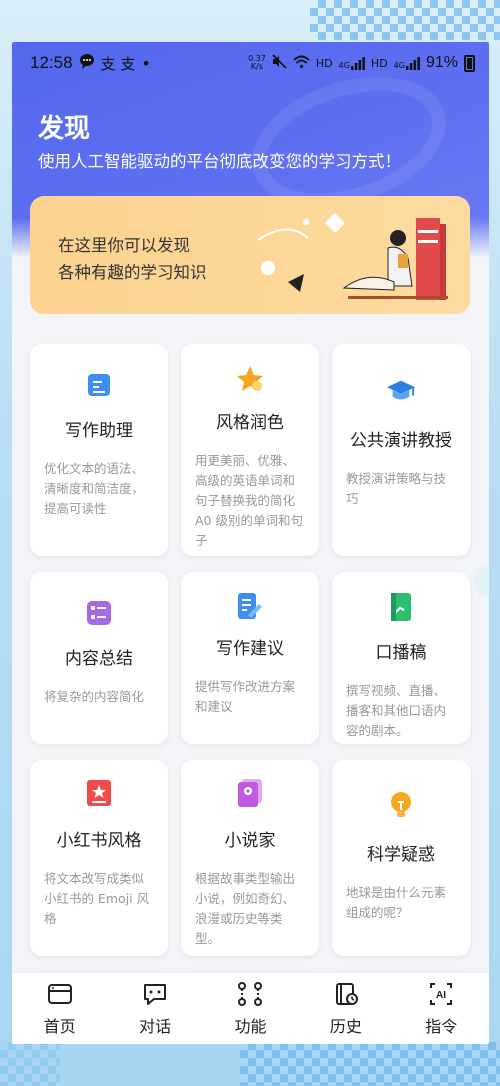  I want to click on feature-card-description: 提供写作改进方案和建议, so click(245, 696).